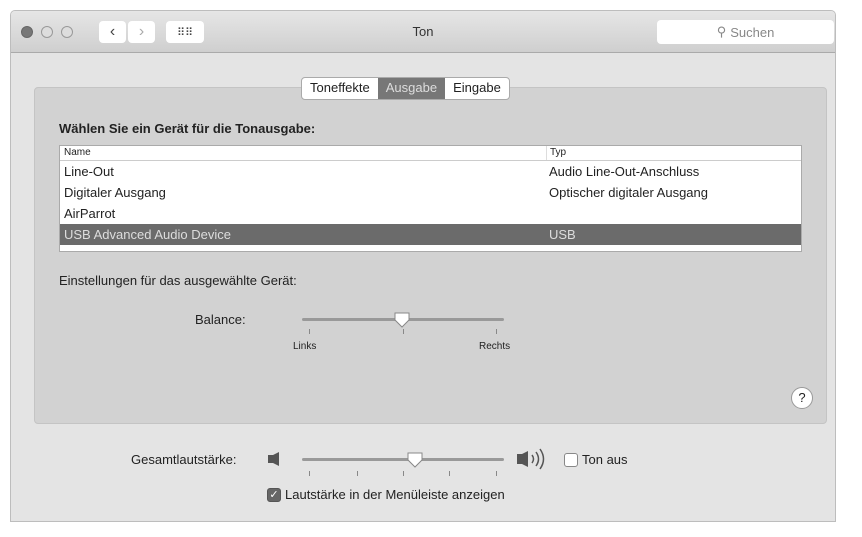 This screenshot has width=862, height=537. What do you see at coordinates (423, 32) in the screenshot?
I see `title-bar: ‹ › ⠿⠿ Ton ⚲ Suchen` at bounding box center [423, 32].